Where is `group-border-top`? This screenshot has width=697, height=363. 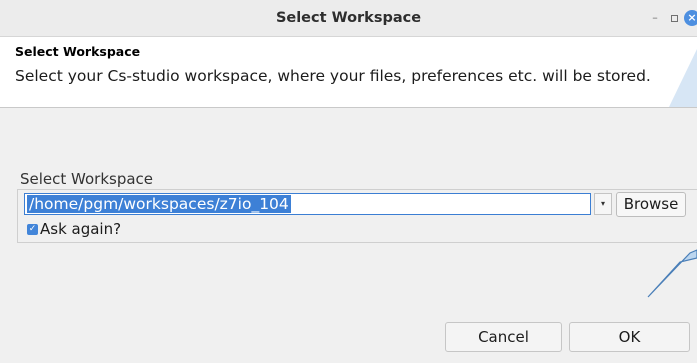 group-border-top is located at coordinates (357, 189).